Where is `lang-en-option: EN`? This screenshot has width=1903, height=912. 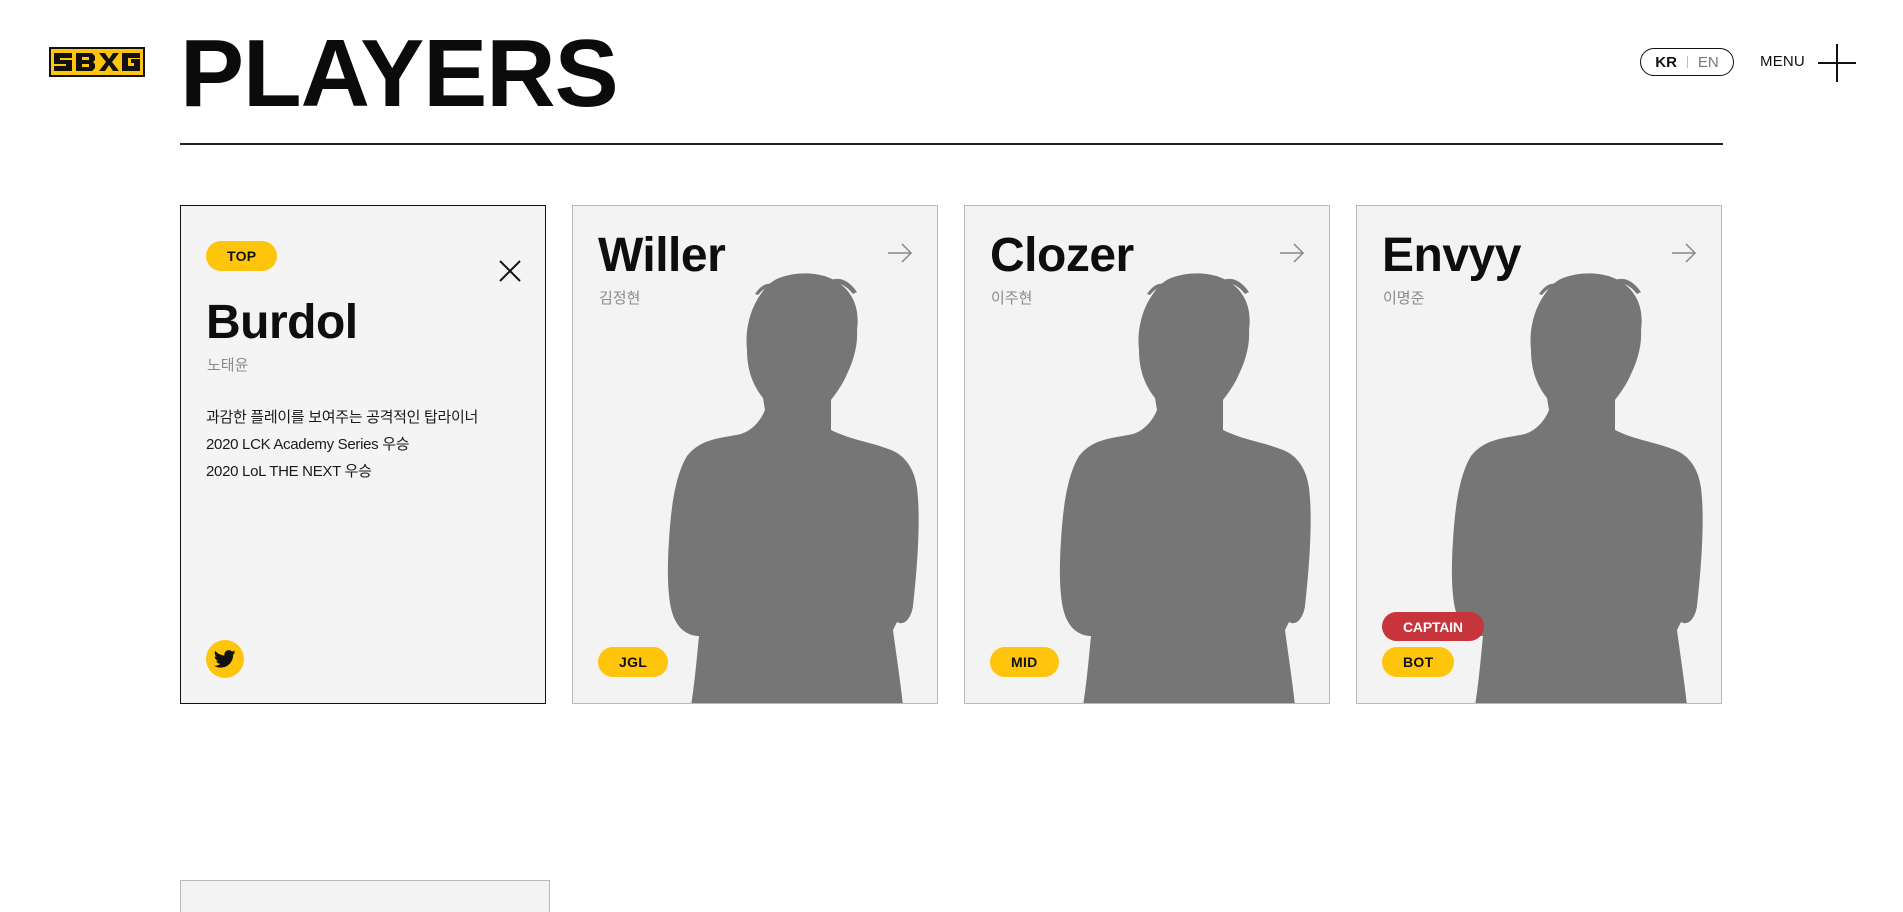
lang-en-option: EN is located at coordinates (1708, 62).